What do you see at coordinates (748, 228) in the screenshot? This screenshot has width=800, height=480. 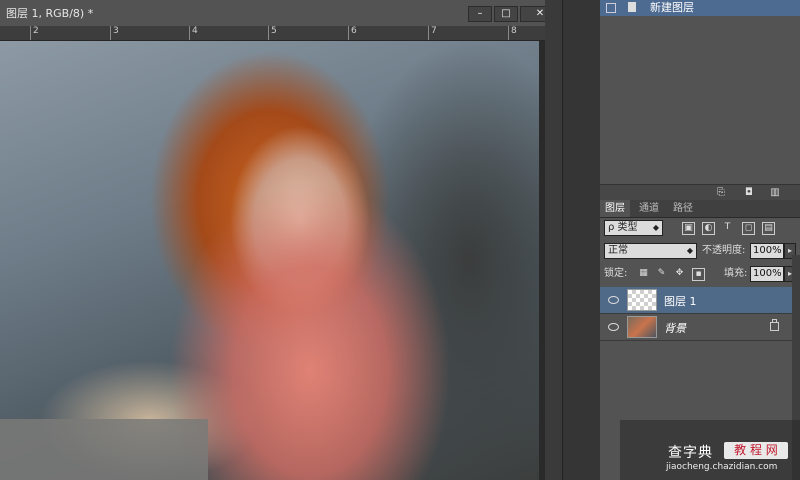 I see `shape-filter-icon: ◻` at bounding box center [748, 228].